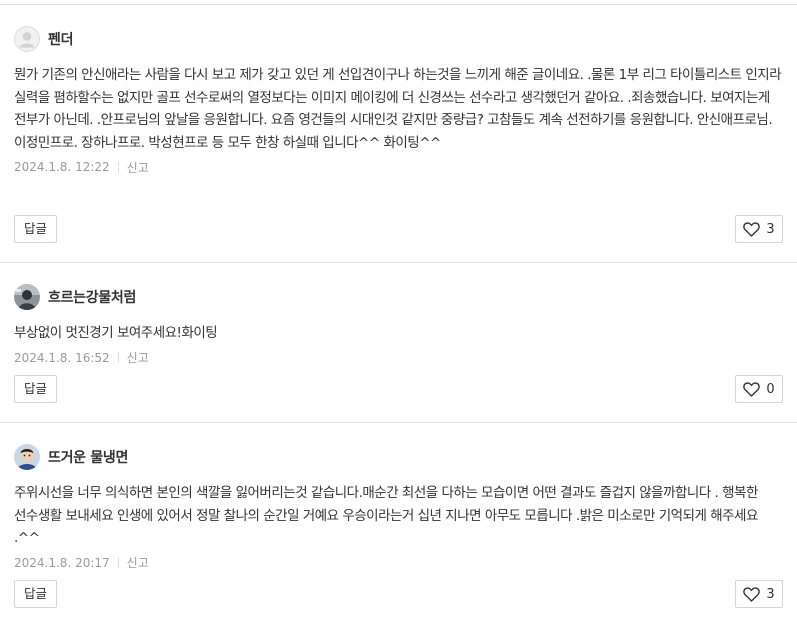 This screenshot has height=625, width=797. What do you see at coordinates (398, 457) in the screenshot?
I see `comment-author: 뜨거운 물냉면` at bounding box center [398, 457].